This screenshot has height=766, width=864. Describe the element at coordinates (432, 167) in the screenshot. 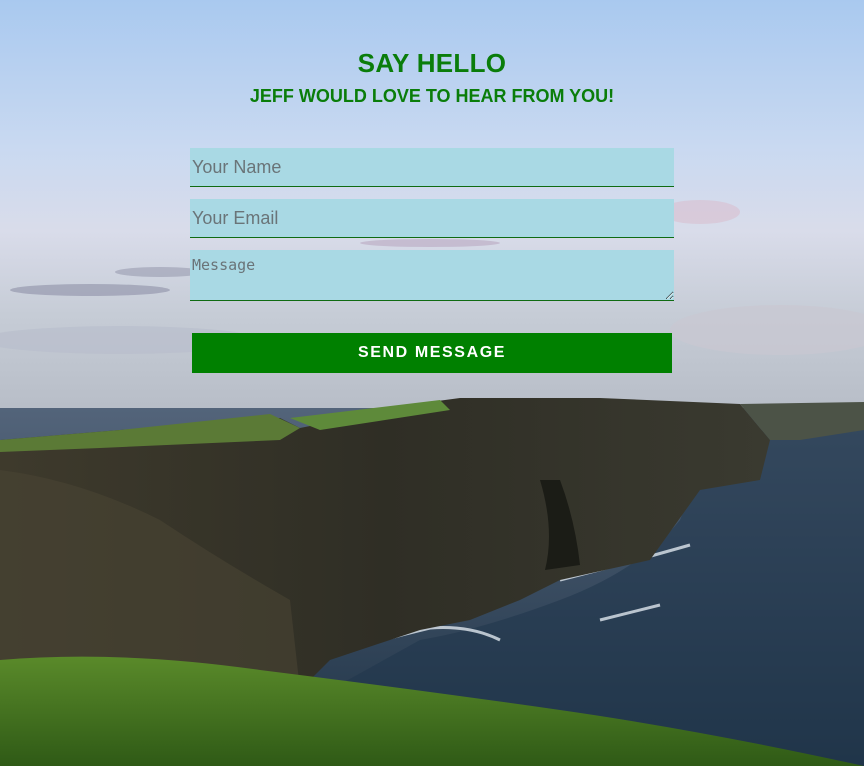

I see `name-input` at that location.